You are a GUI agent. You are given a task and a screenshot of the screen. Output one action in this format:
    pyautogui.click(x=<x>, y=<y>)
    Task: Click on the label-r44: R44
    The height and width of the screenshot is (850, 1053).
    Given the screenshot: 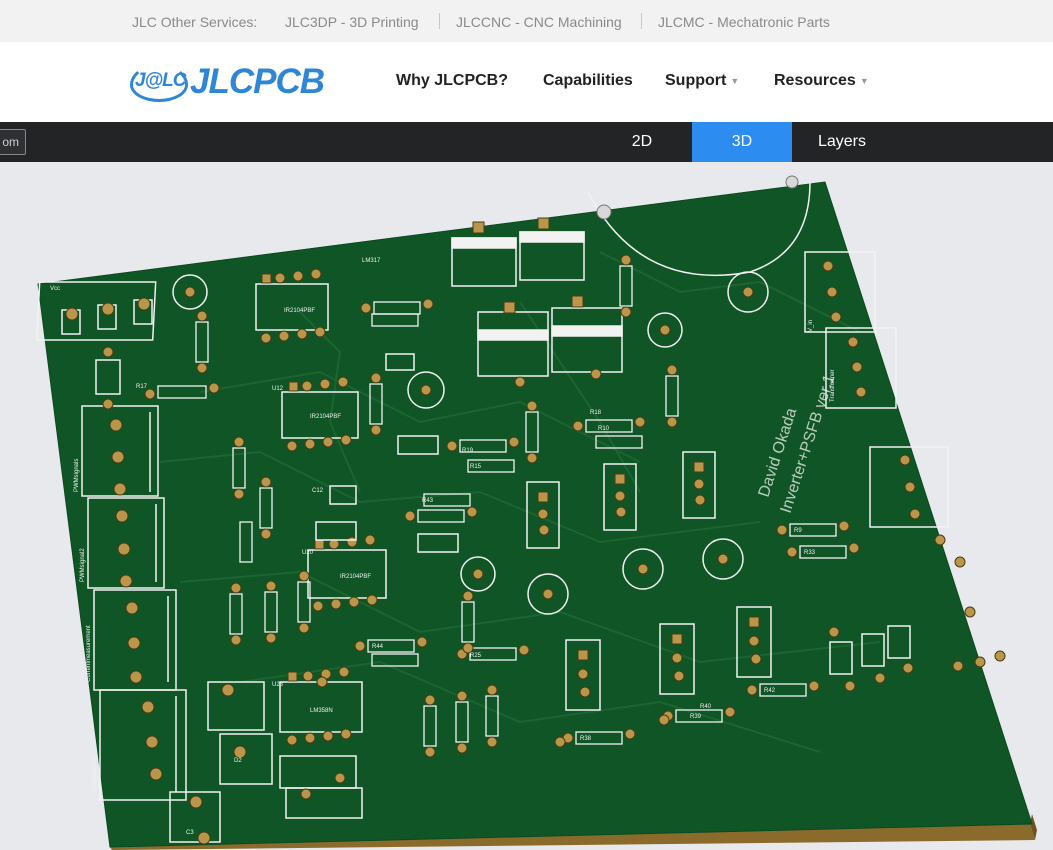 What is the action you would take?
    pyautogui.click(x=378, y=647)
    